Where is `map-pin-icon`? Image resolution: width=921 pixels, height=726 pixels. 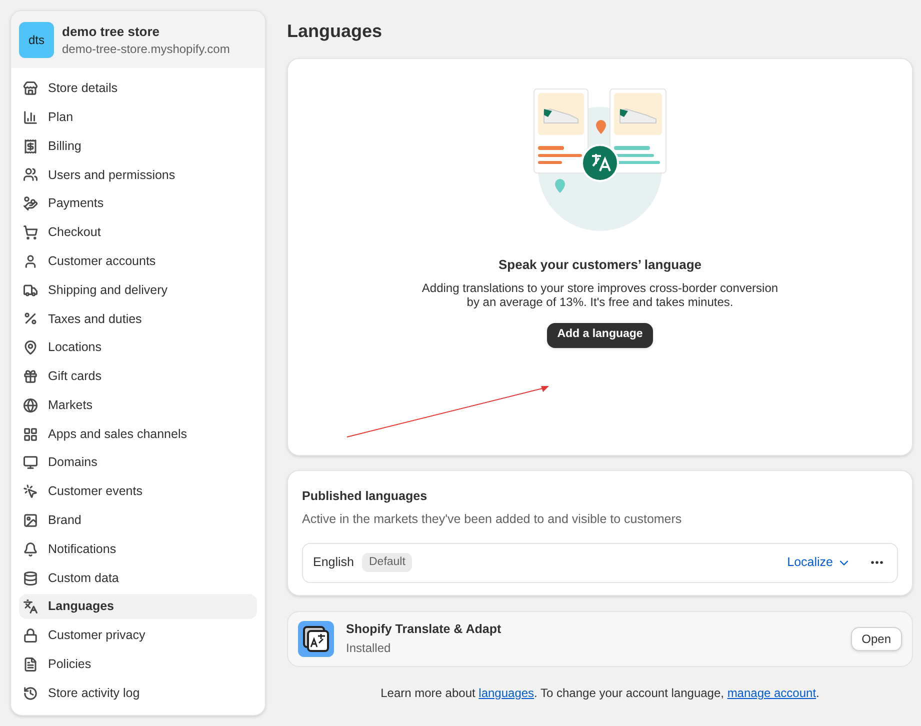
map-pin-icon is located at coordinates (30, 348).